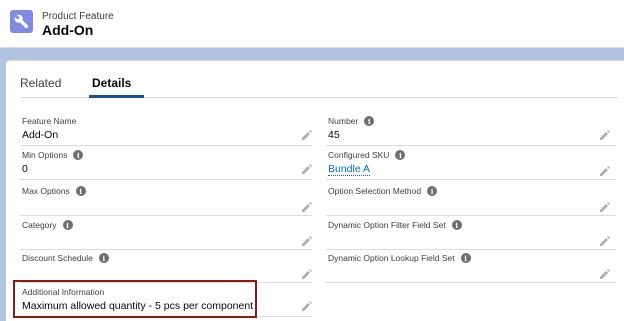  What do you see at coordinates (471, 165) in the screenshot?
I see `field-configured-sku: Configured SKU i Bundle A` at bounding box center [471, 165].